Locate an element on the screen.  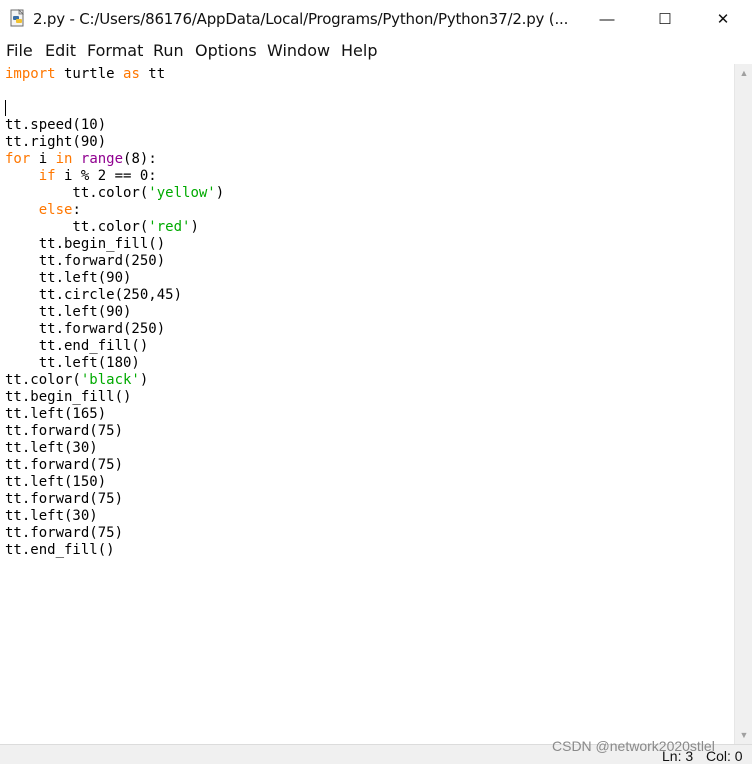
menu-edit: Edit is located at coordinates (60, 50).